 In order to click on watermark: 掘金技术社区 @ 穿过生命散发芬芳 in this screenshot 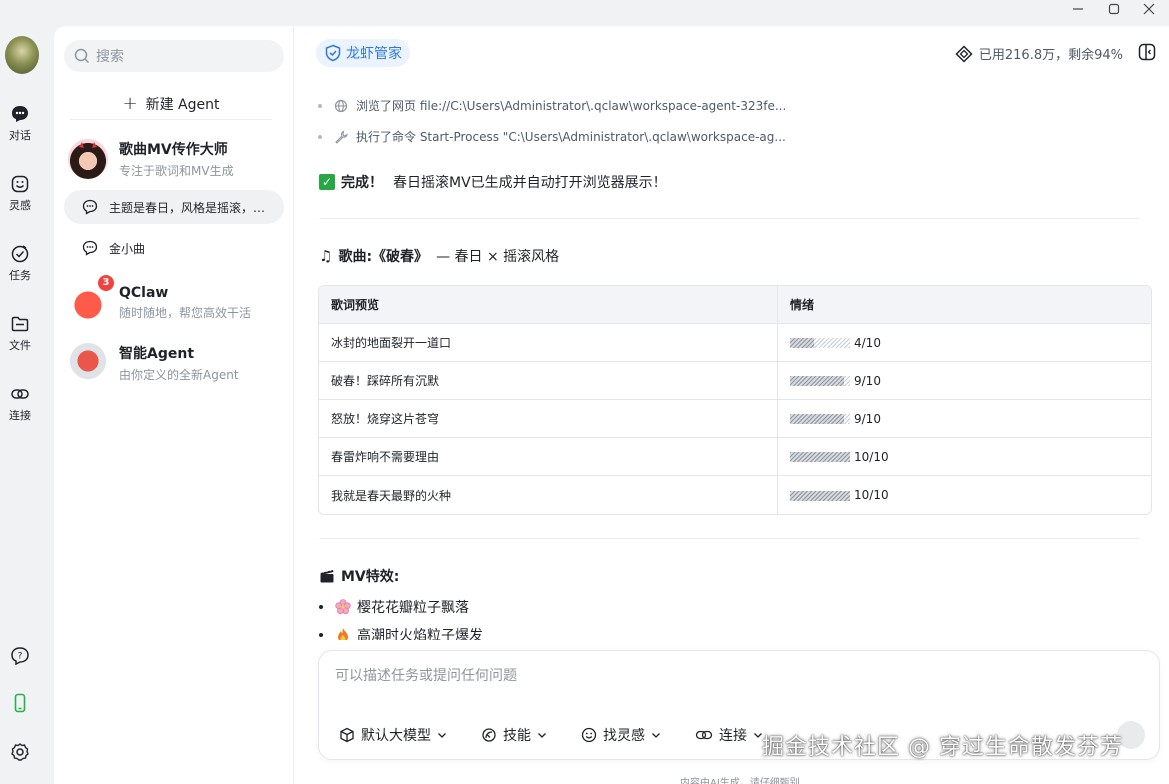, I will do `click(942, 747)`.